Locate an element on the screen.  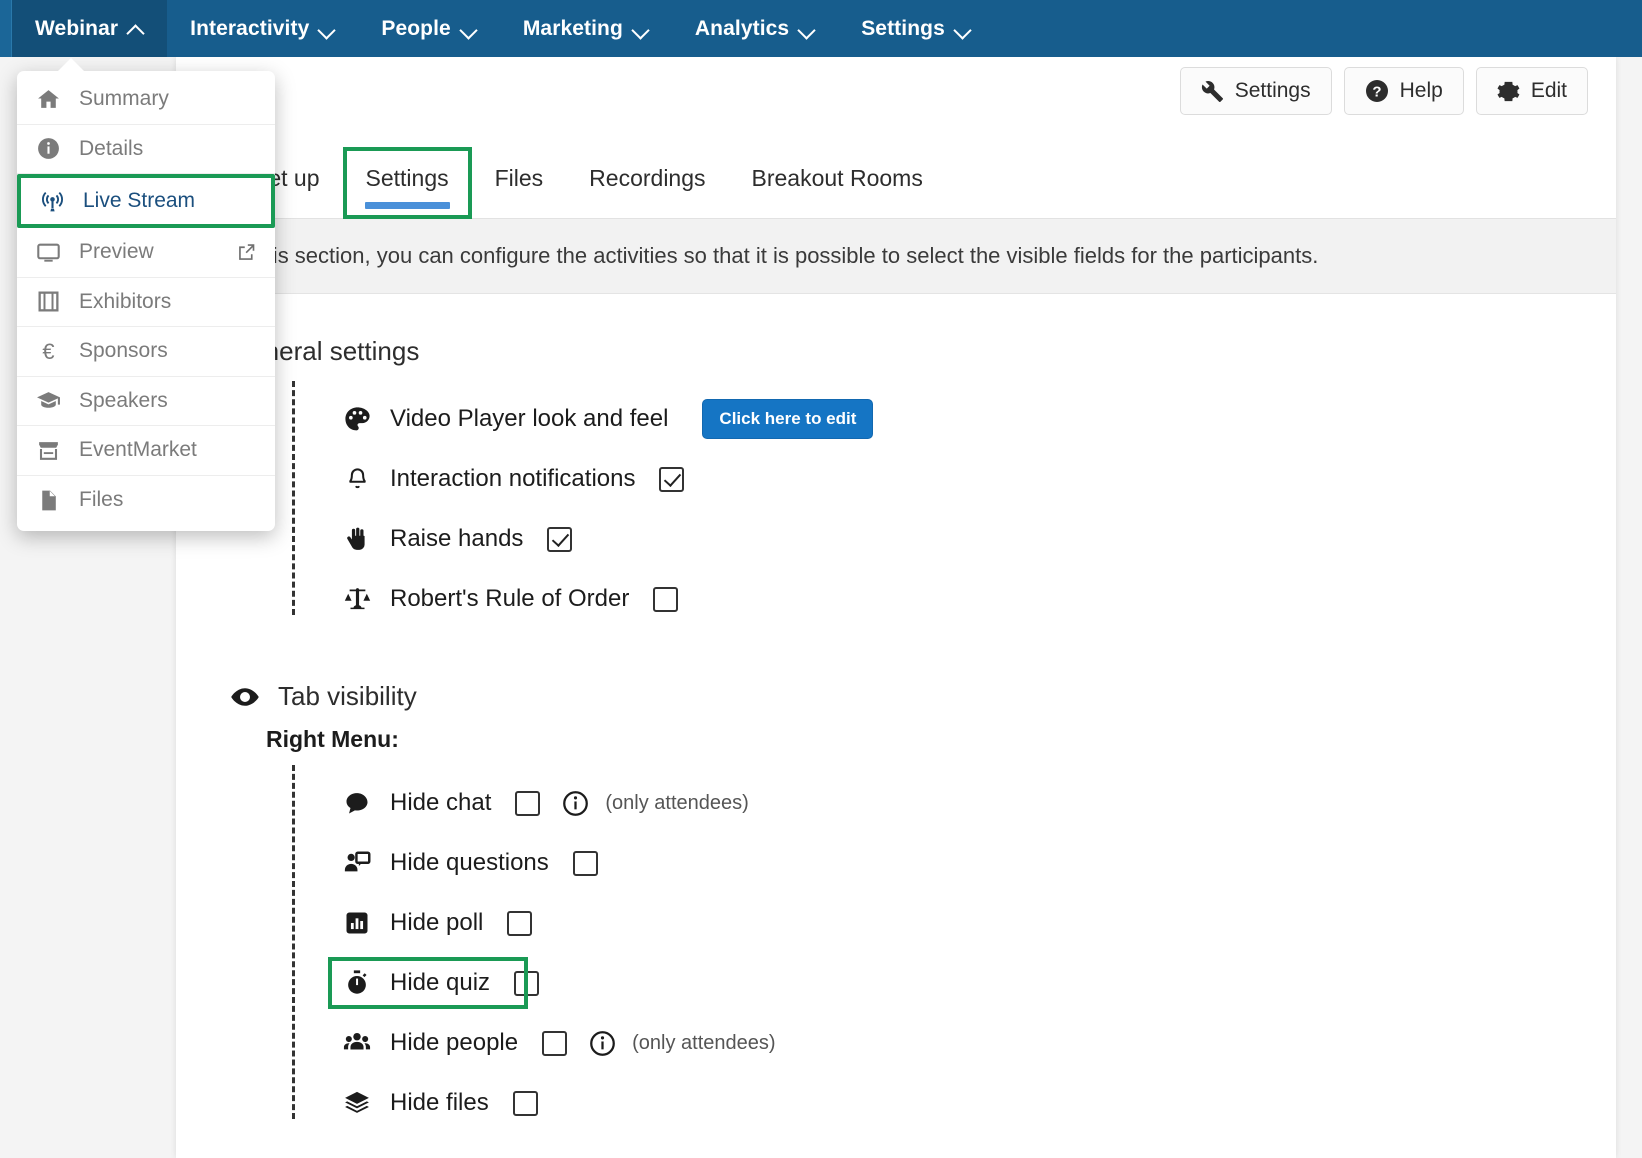
general-settings-title: General settings is located at coordinates (923, 351).